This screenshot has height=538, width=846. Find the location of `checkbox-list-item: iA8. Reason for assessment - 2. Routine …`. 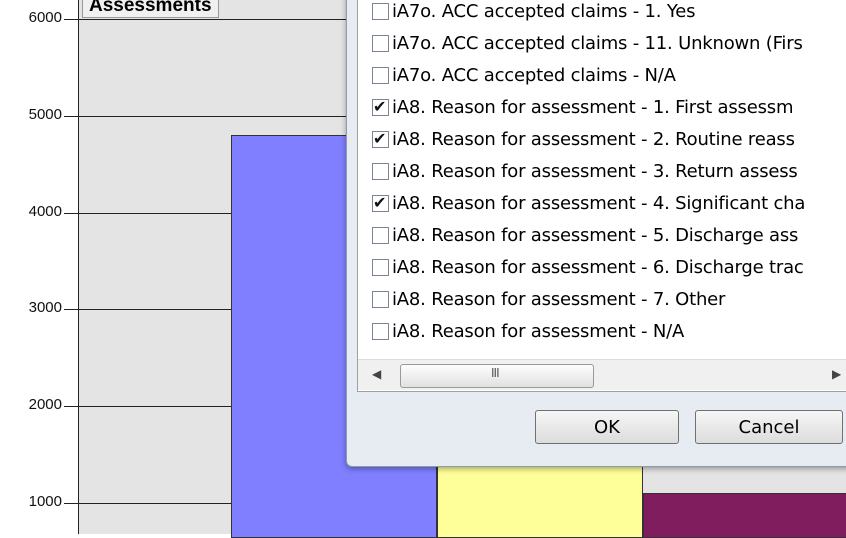

checkbox-list-item: iA8. Reason for assessment - 2. Routine … is located at coordinates (583, 139).